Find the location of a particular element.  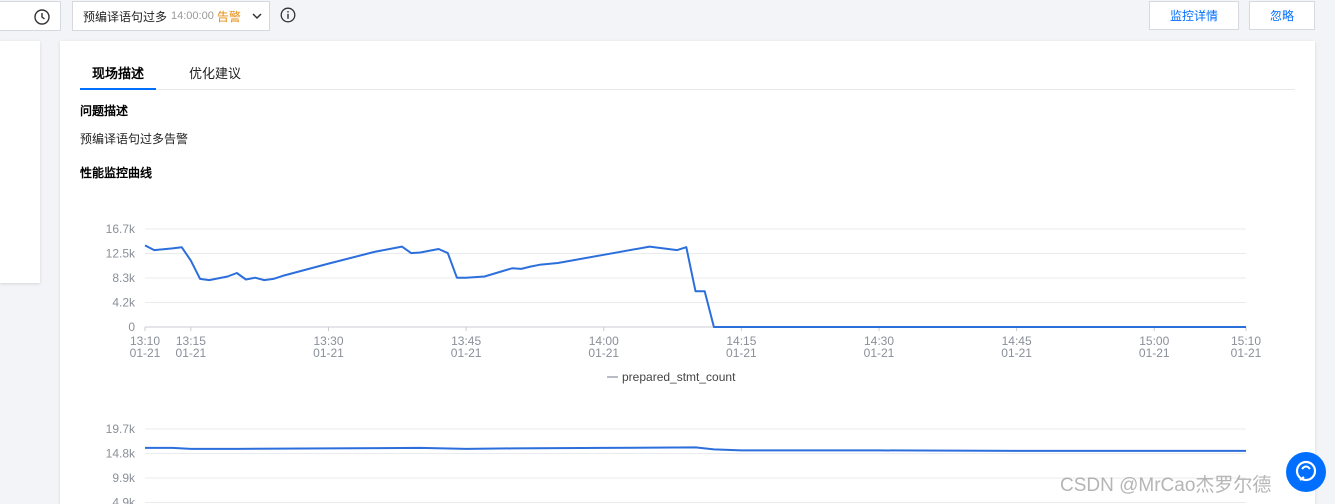

help-button is located at coordinates (1306, 472).